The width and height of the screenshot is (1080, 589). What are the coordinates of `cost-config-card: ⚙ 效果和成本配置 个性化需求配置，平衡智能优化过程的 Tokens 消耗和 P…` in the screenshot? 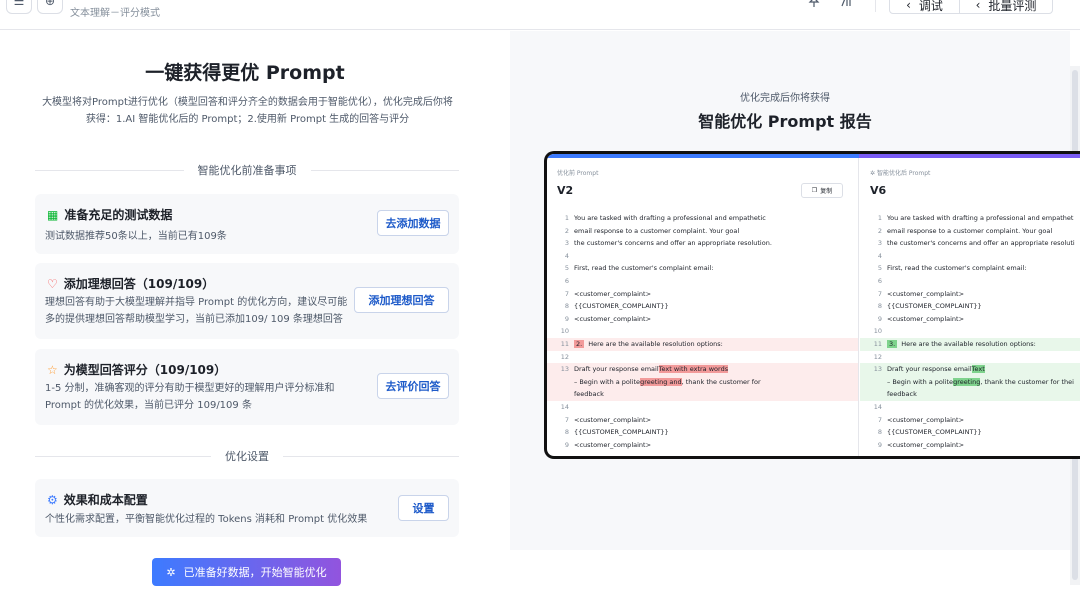 It's located at (247, 508).